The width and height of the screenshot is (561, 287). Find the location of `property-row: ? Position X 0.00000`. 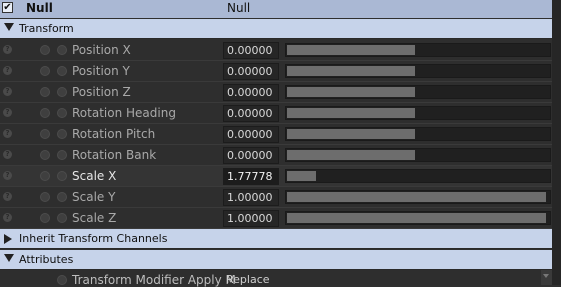

property-row: ? Position X 0.00000 is located at coordinates (276, 50).